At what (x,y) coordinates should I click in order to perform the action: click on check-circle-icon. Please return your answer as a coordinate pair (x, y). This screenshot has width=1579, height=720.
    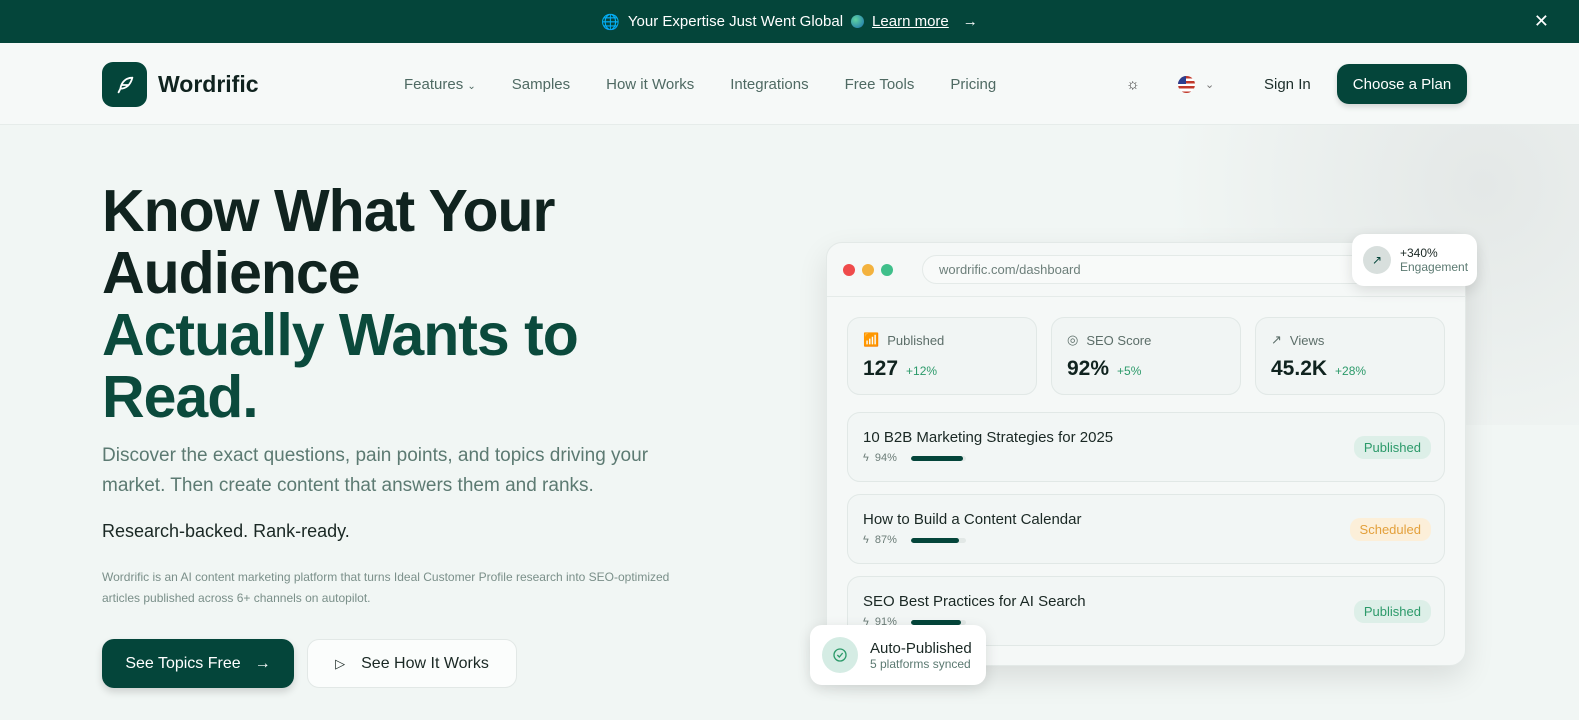
    Looking at the image, I should click on (840, 655).